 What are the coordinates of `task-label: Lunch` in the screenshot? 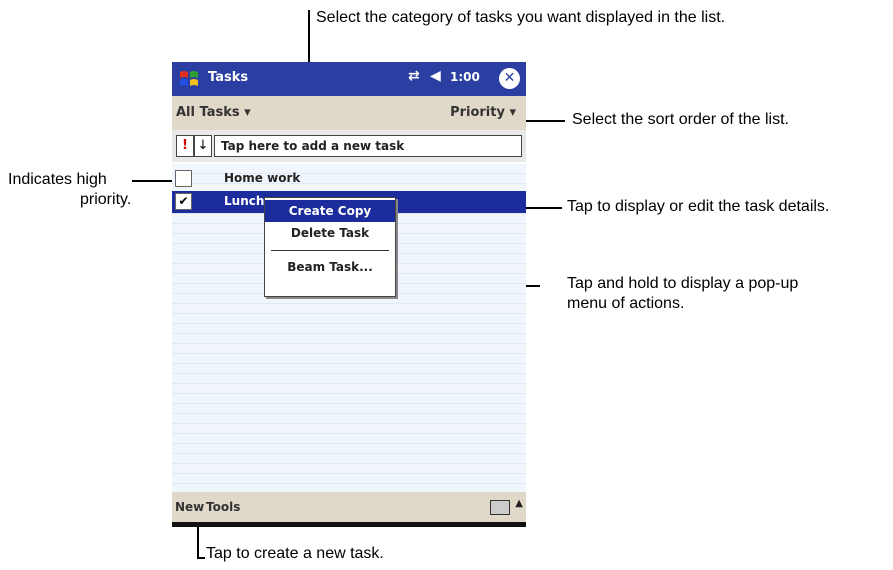 It's located at (244, 201).